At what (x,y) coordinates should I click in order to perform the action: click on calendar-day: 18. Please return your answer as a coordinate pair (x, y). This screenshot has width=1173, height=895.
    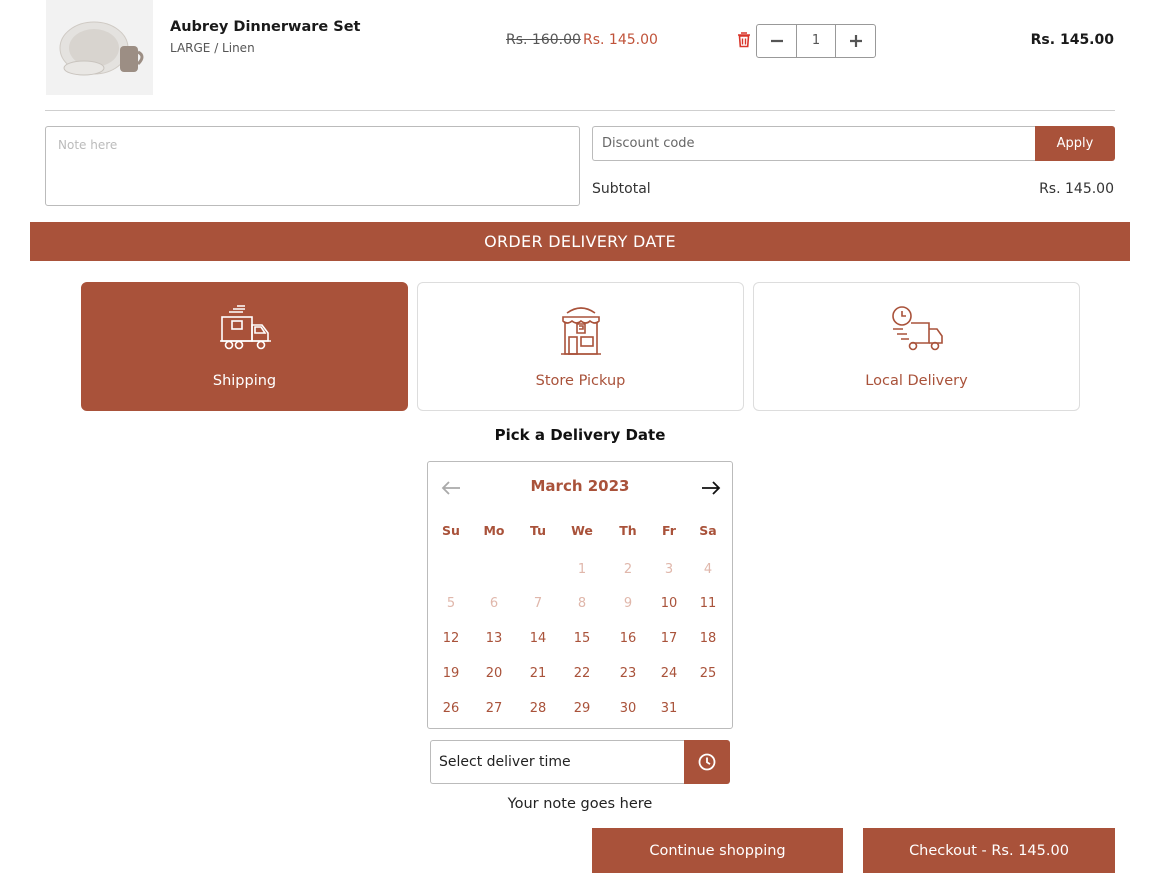
    Looking at the image, I should click on (708, 638).